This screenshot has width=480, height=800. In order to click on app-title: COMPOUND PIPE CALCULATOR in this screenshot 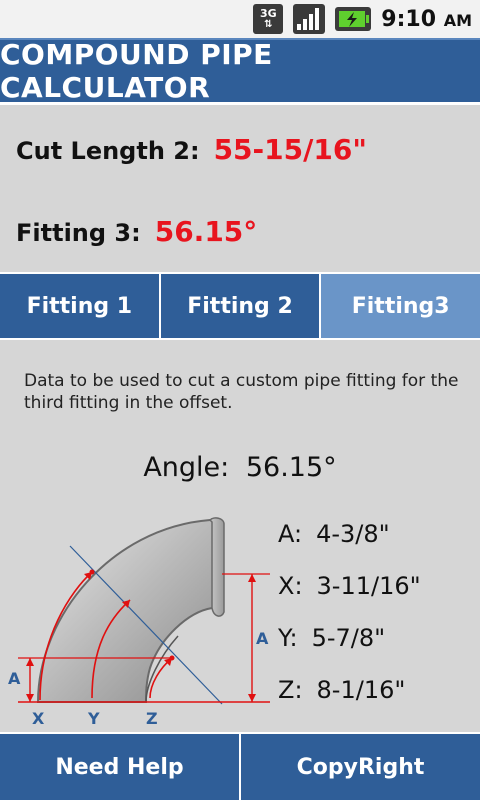, I will do `click(136, 71)`.